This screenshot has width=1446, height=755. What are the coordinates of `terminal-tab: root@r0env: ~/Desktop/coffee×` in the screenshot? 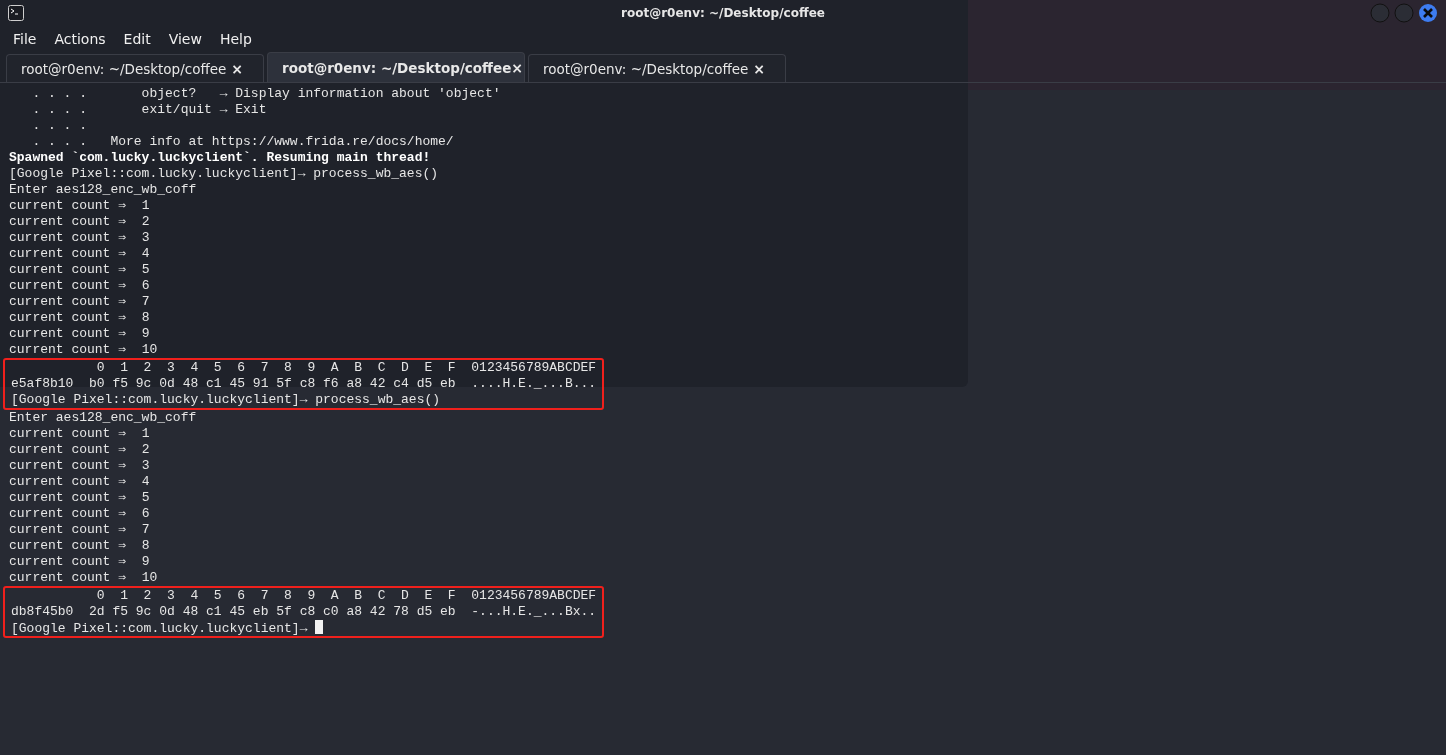 It's located at (396, 67).